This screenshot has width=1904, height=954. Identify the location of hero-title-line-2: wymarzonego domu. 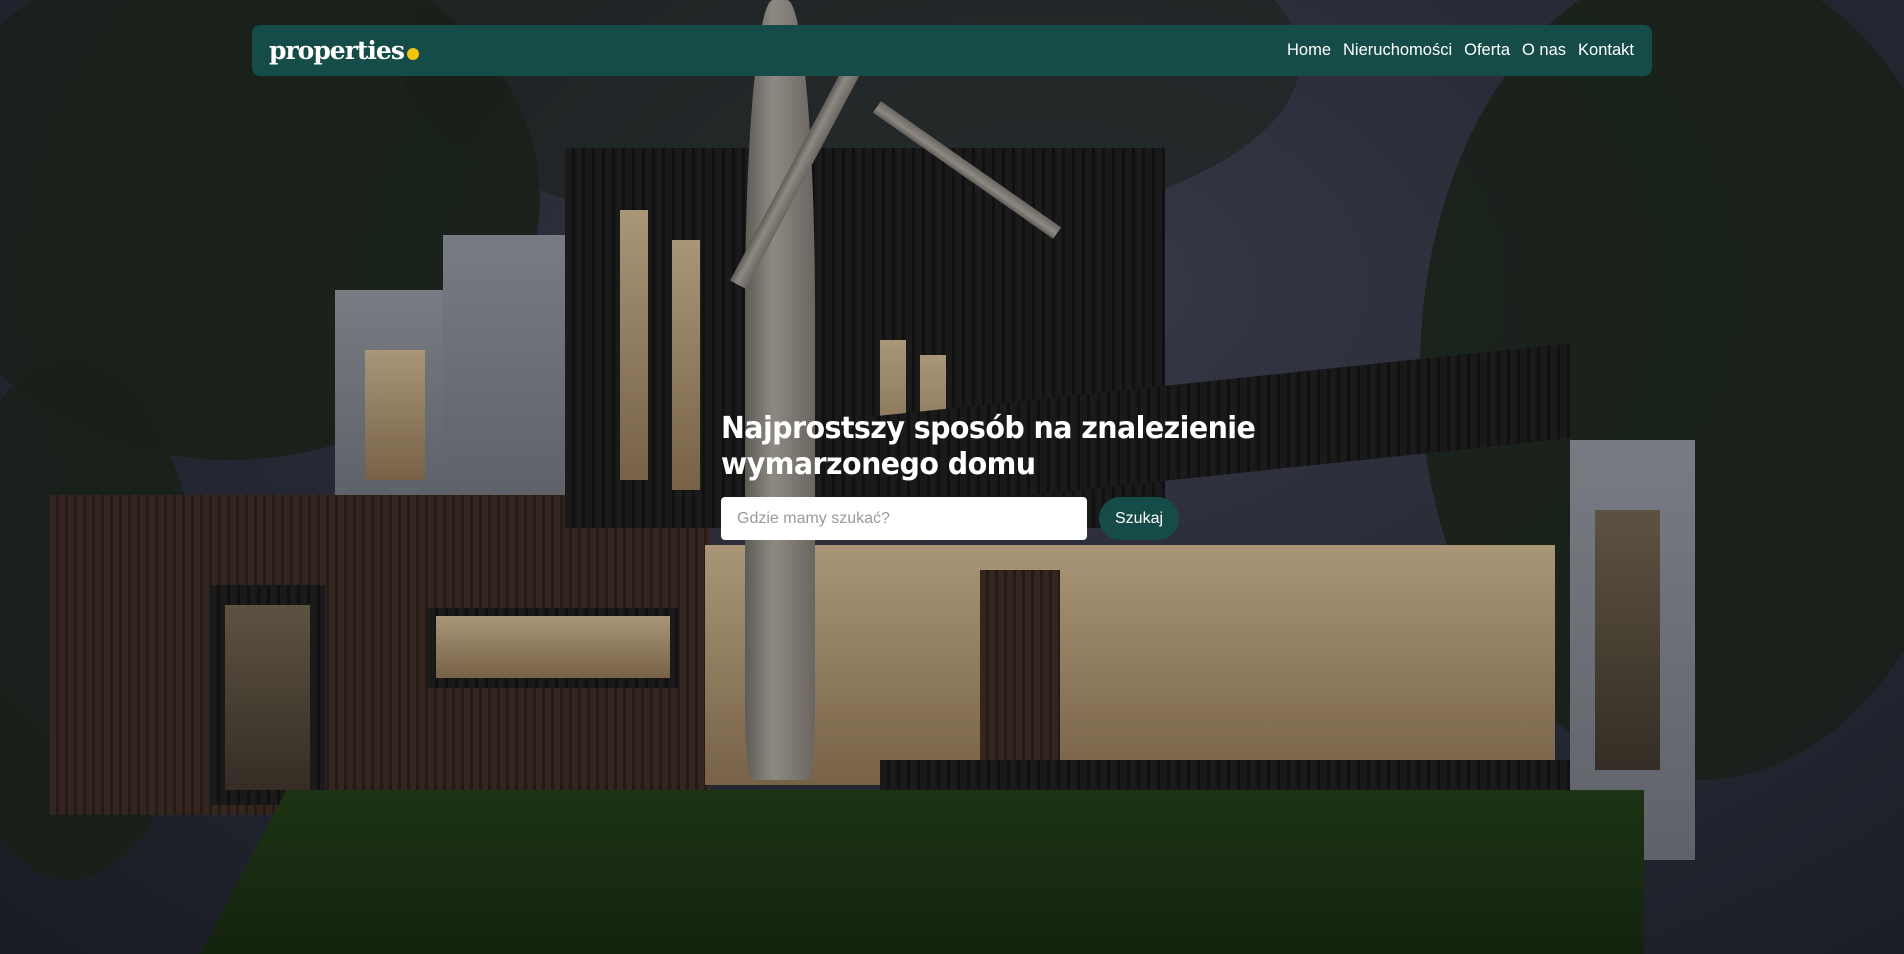
(878, 464).